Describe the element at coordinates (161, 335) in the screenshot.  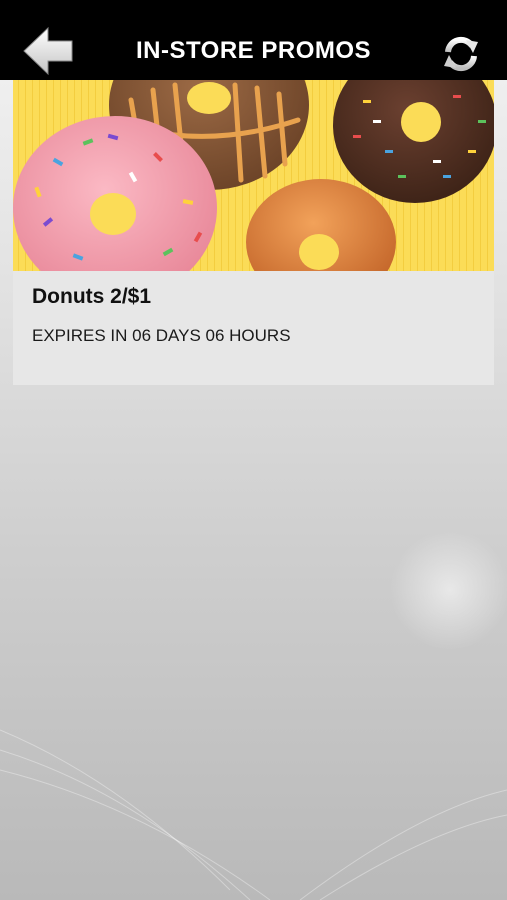
I see `promo-expiry: EXPIRES IN 06 DAYS 06 HOURS` at that location.